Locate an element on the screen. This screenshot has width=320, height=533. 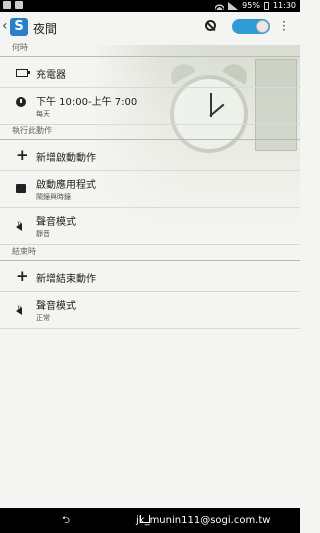
list-item-time: 下午 10:00-上午 7:00 每天 is located at coordinates (150, 106).